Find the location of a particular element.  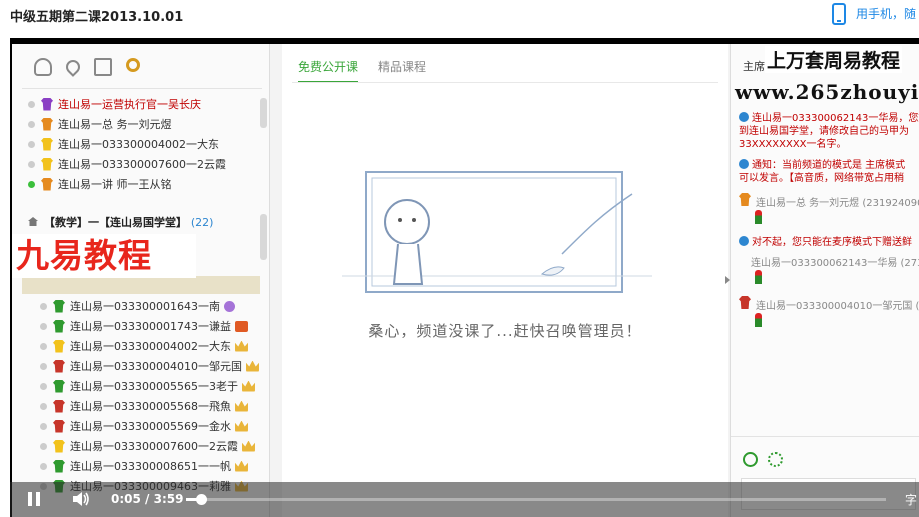

emoji-icon is located at coordinates (750, 459).